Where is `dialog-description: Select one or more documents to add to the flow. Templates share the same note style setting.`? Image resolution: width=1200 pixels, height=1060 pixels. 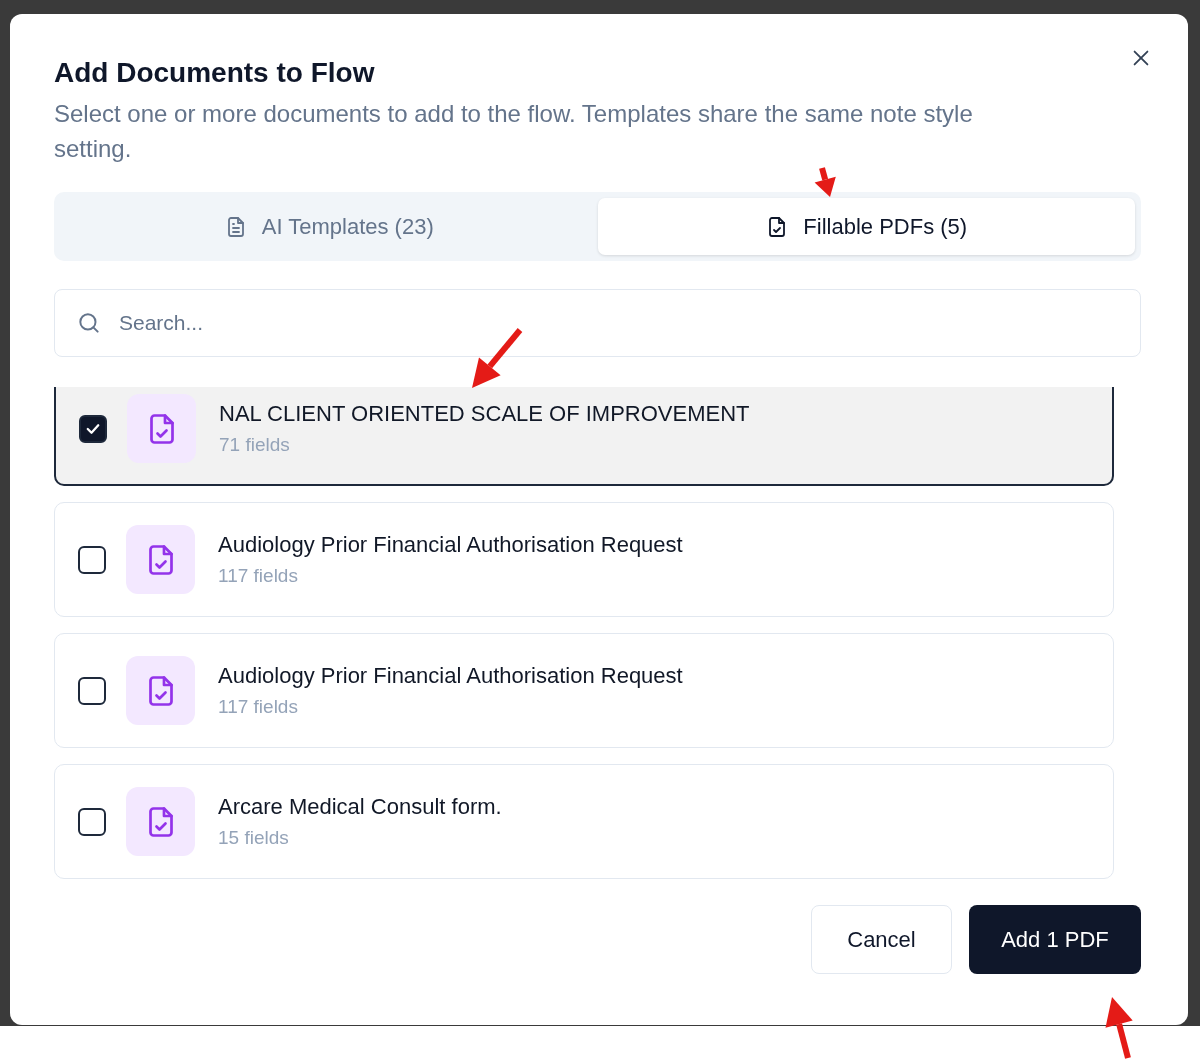 dialog-description: Select one or more documents to add to the flow. Templates share the same note style setting. is located at coordinates (514, 131).